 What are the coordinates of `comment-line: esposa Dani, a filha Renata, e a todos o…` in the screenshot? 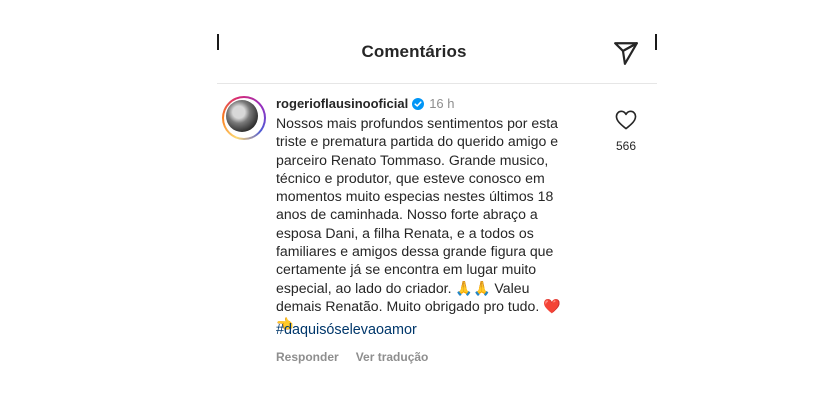 It's located at (405, 232).